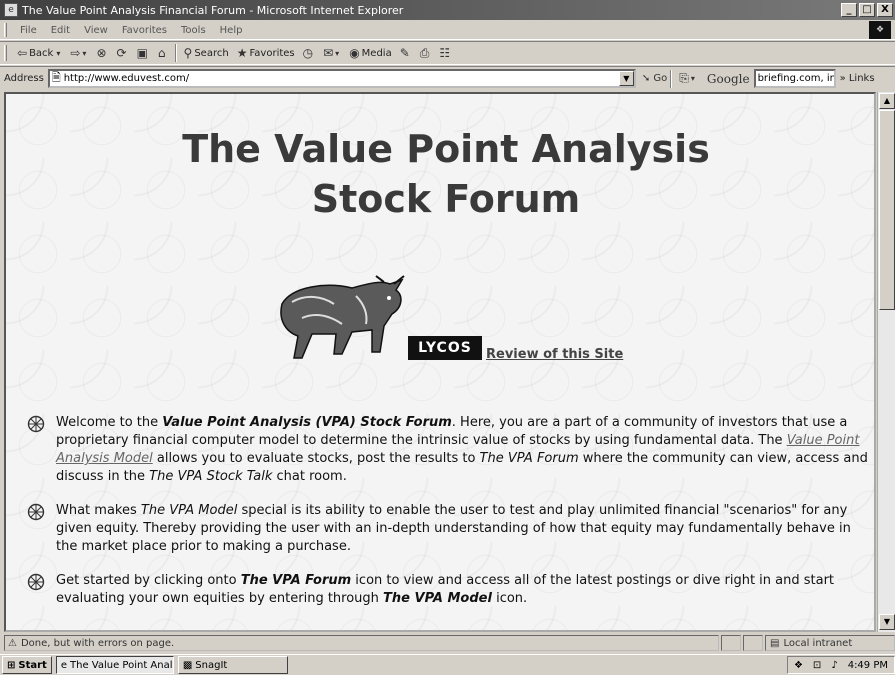  I want to click on status-lock-cell, so click(753, 643).